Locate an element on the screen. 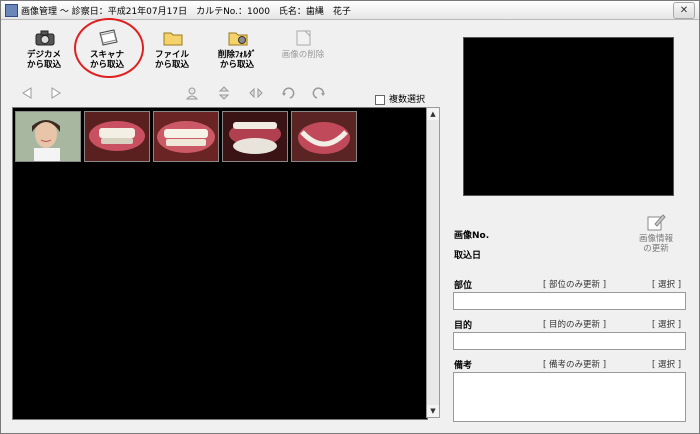 The image size is (700, 434). update-info-label: 画像情報 の更新 is located at coordinates (655, 244).